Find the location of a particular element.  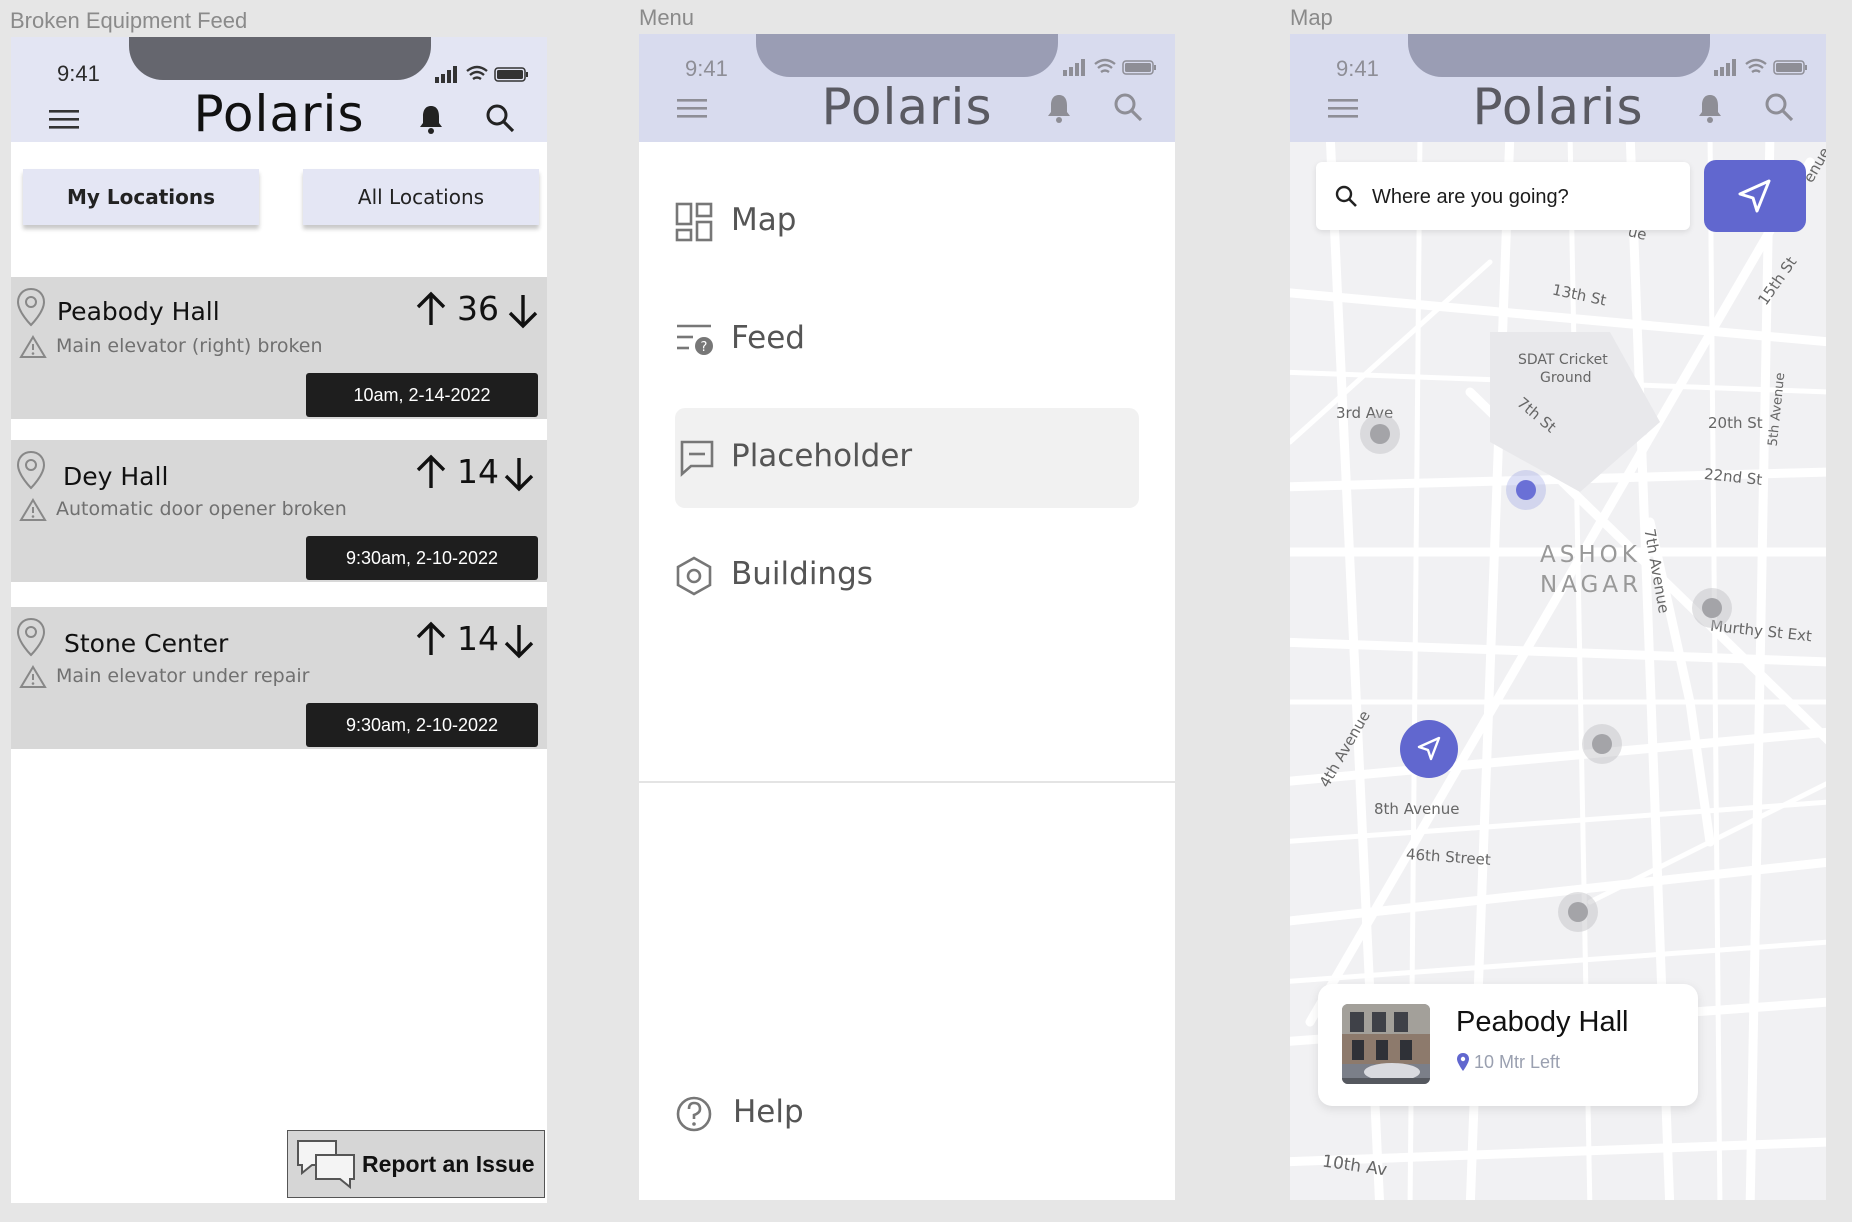

feed-frame-title: Broken Equipment Feed is located at coordinates (129, 20).